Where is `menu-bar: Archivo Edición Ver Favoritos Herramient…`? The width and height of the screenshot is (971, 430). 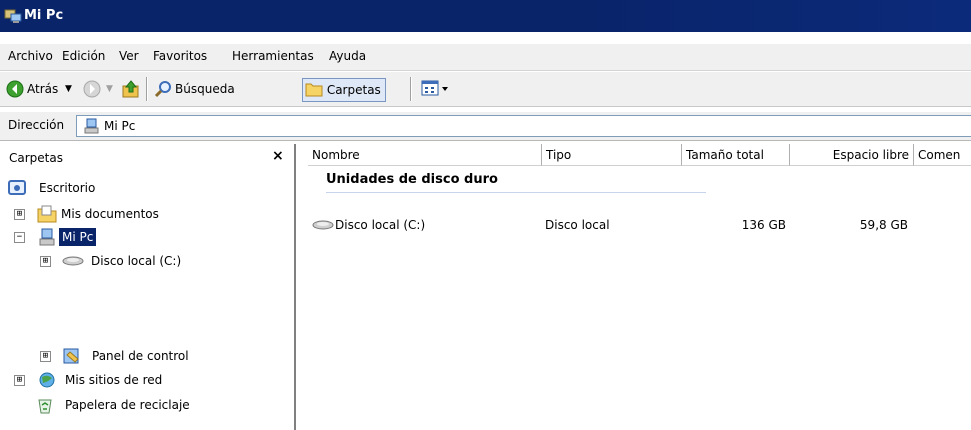
menu-bar: Archivo Edición Ver Favoritos Herramient… is located at coordinates (485, 57).